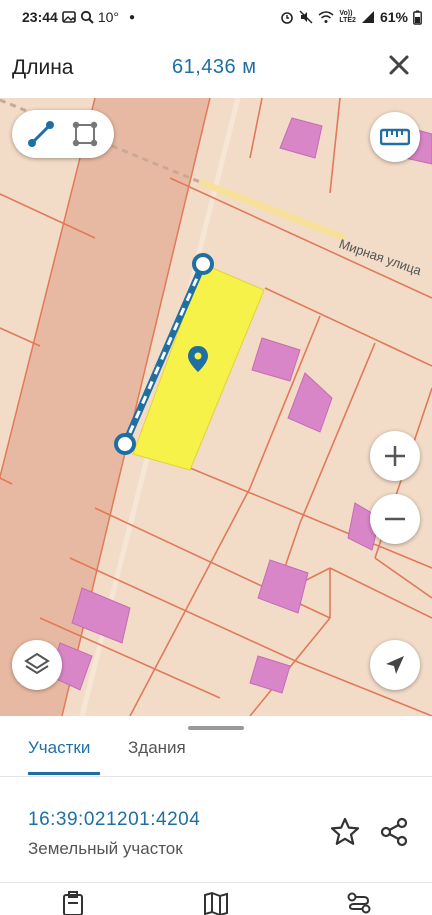 The height and width of the screenshot is (915, 432). I want to click on tab-parcels: Участки, so click(59, 748).